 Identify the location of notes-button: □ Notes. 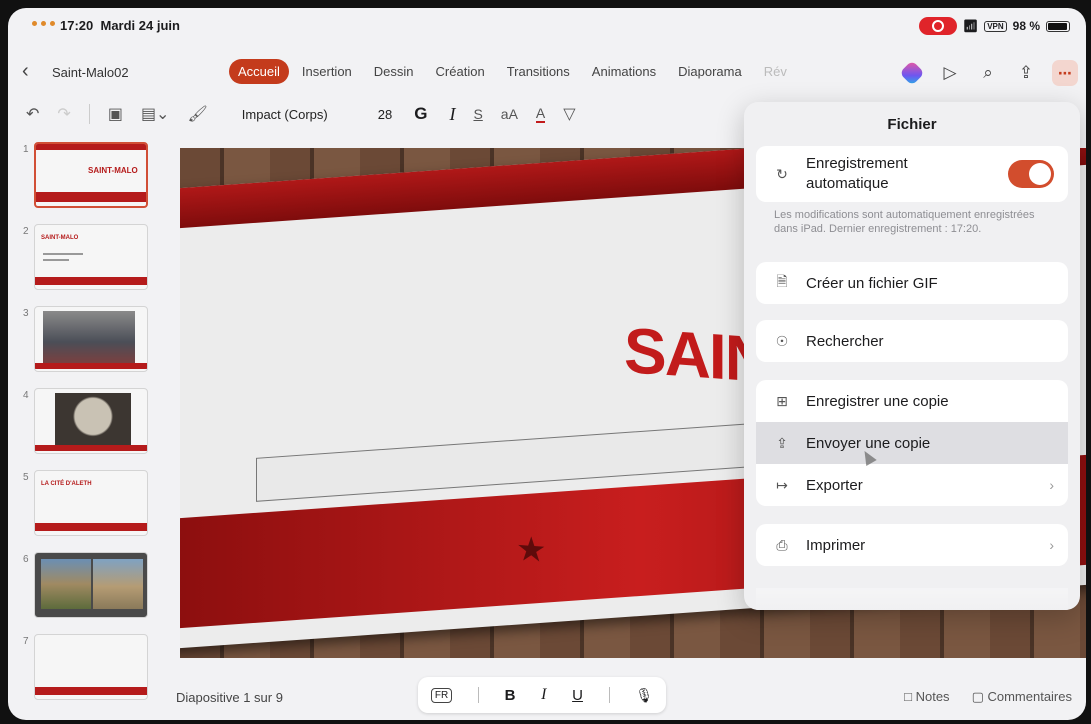
(926, 697).